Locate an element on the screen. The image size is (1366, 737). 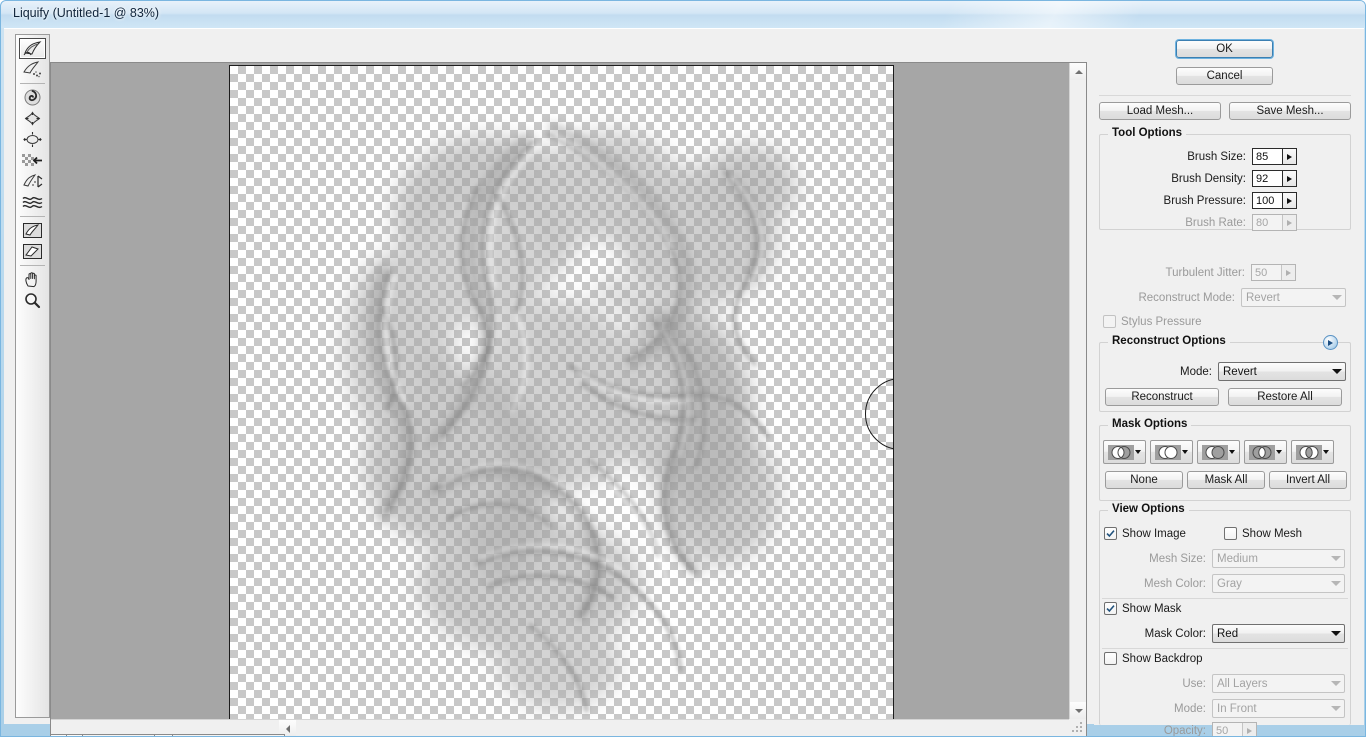
brush-density-input: 92 is located at coordinates (1274, 178).